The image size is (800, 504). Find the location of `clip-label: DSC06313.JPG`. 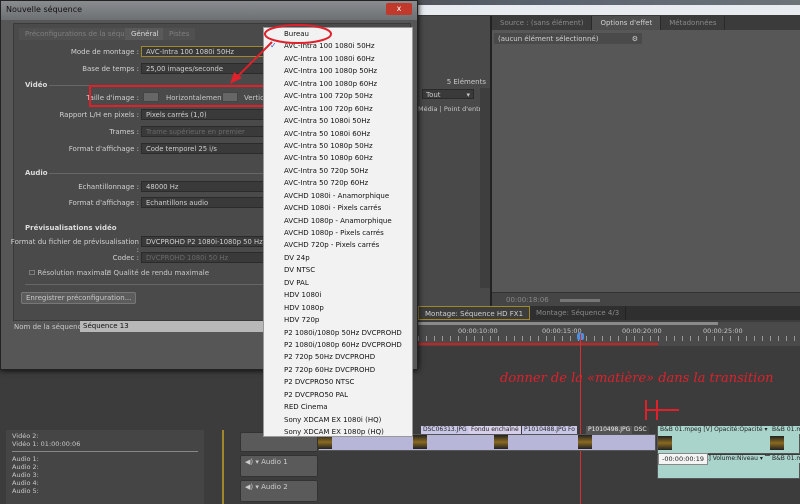

clip-label: DSC06313.JPG is located at coordinates (445, 430).